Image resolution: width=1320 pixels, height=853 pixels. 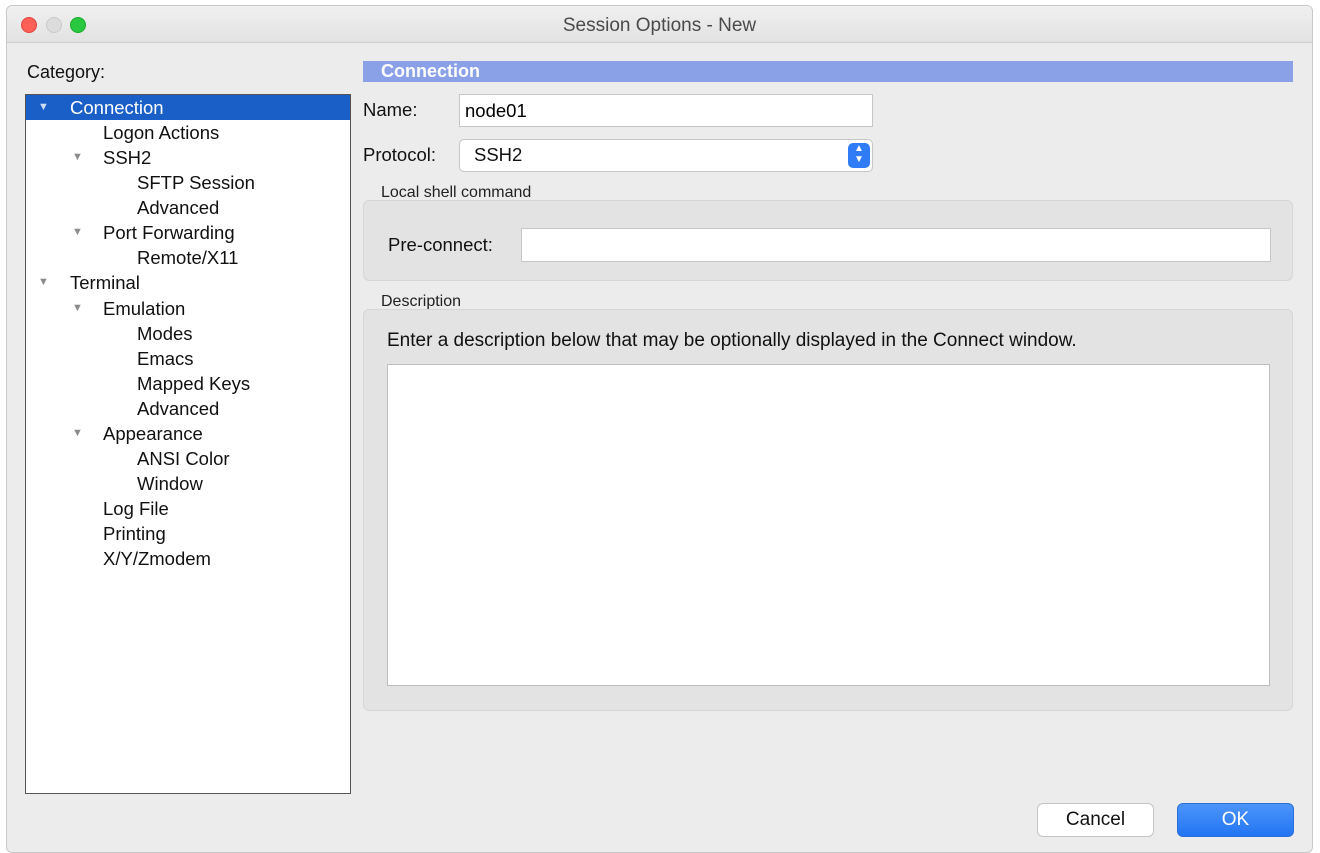 I want to click on tree-item-printing: Printing, so click(x=188, y=533).